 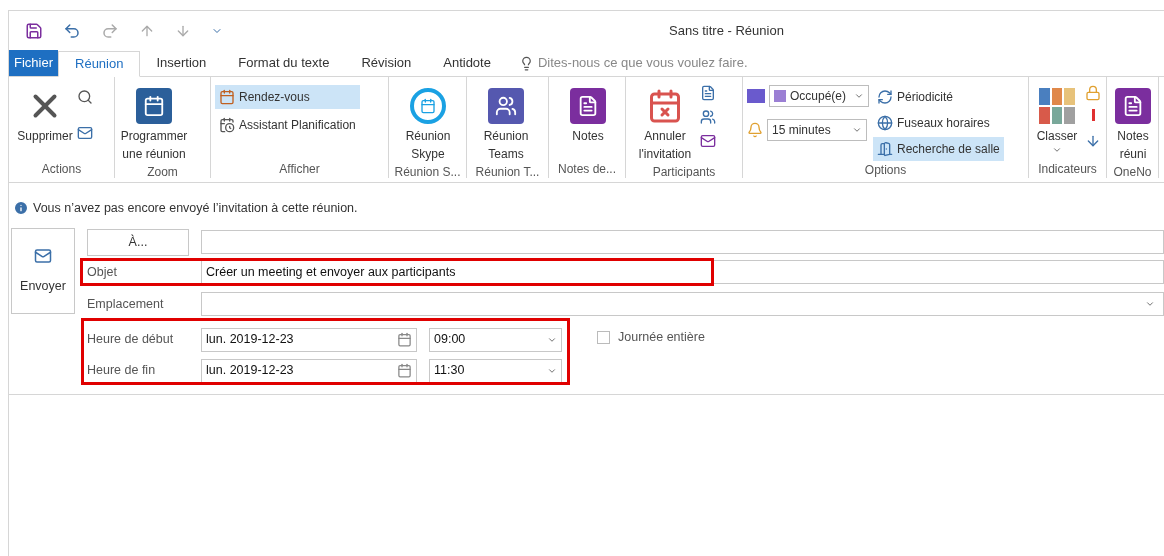 What do you see at coordinates (386, 63) in the screenshot?
I see `ribbon-tab: Révision` at bounding box center [386, 63].